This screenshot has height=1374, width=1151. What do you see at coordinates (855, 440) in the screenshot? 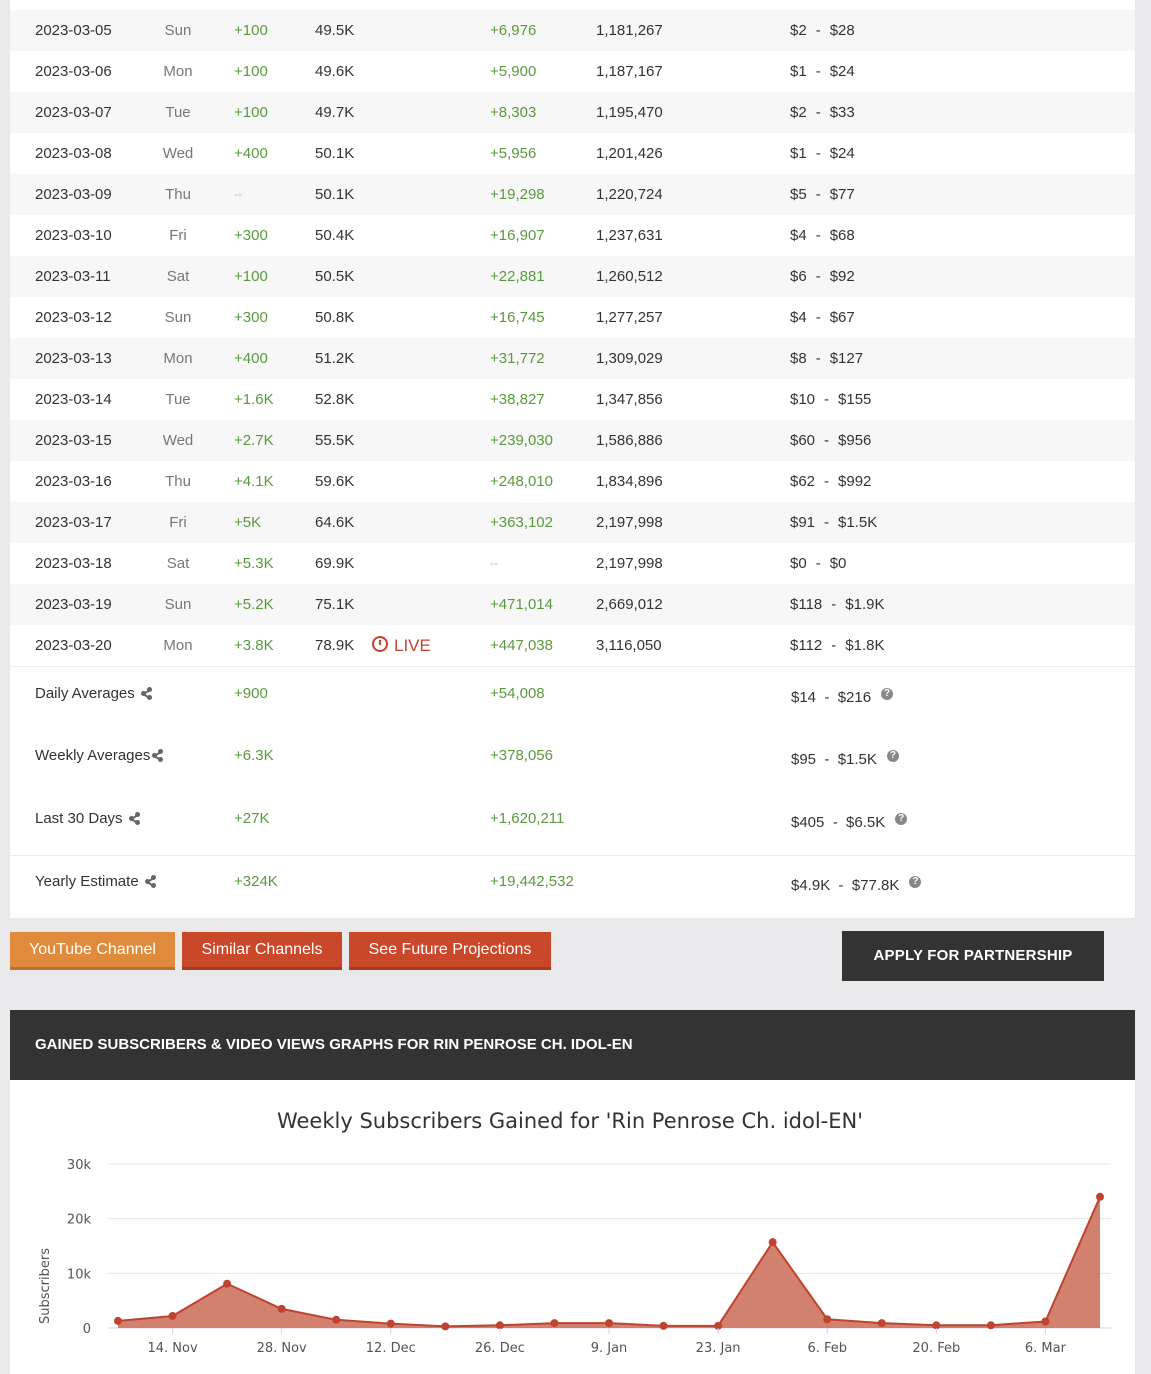
I see `earnings-high: $956` at bounding box center [855, 440].